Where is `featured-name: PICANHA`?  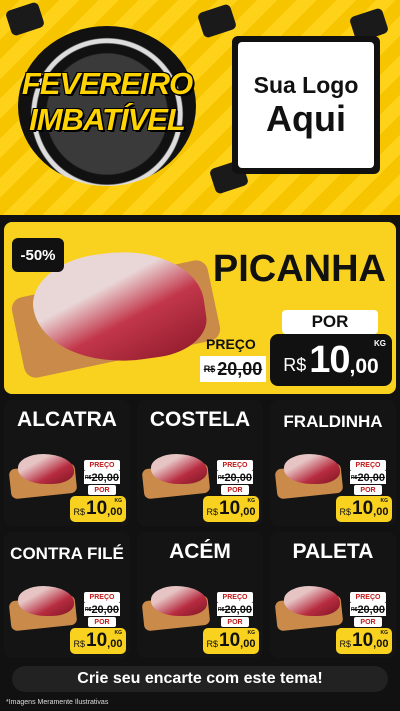 featured-name: PICANHA is located at coordinates (299, 269).